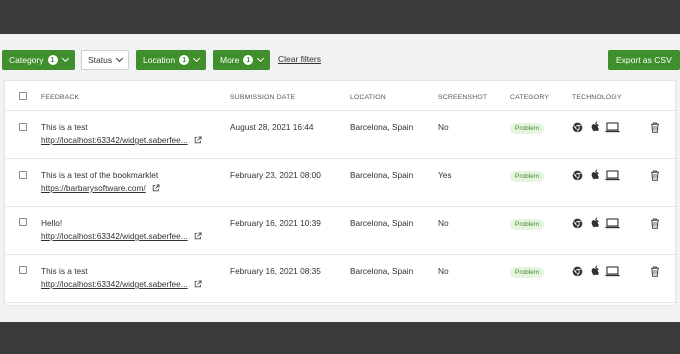 The image size is (680, 354). What do you see at coordinates (100, 60) in the screenshot?
I see `status-filter-label: Status` at bounding box center [100, 60].